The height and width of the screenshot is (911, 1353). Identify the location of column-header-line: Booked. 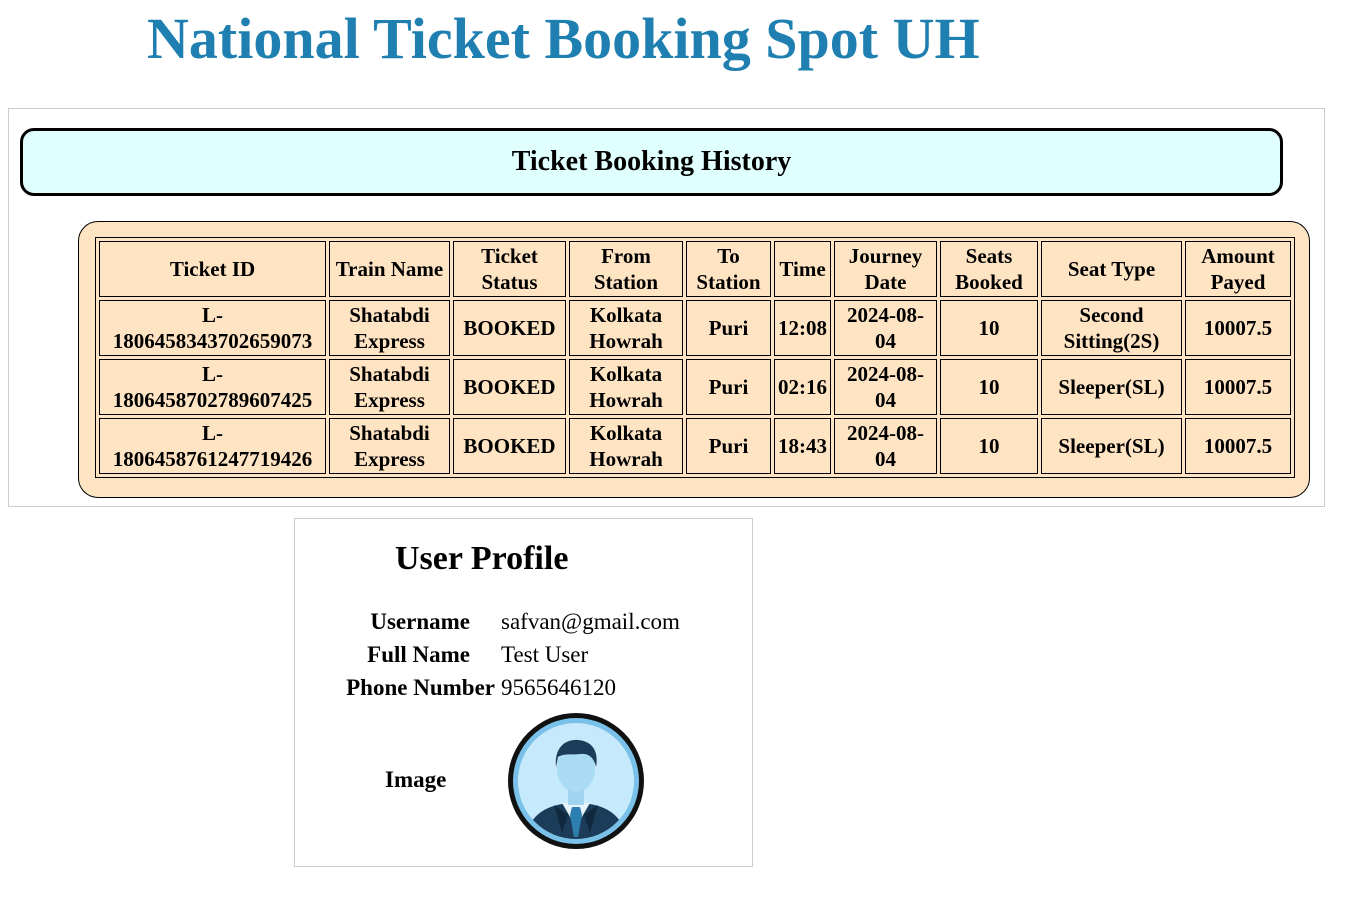
(989, 282).